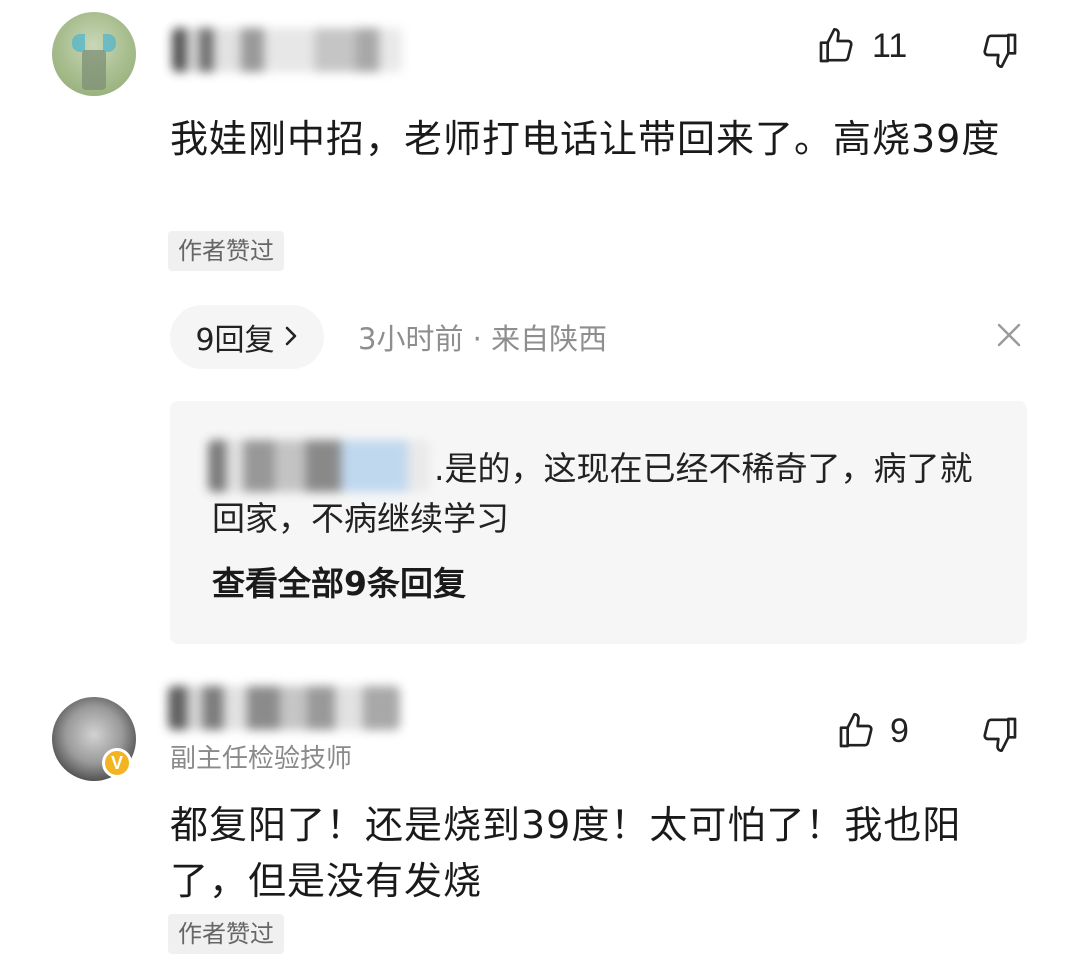  What do you see at coordinates (291, 337) in the screenshot?
I see `chevron-right-icon` at bounding box center [291, 337].